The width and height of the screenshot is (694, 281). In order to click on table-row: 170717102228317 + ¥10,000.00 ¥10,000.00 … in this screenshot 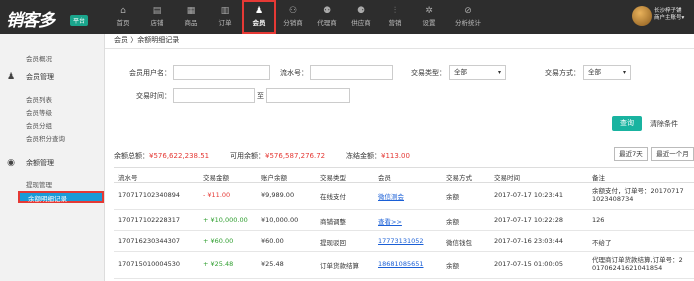, I will do `click(404, 220)`.